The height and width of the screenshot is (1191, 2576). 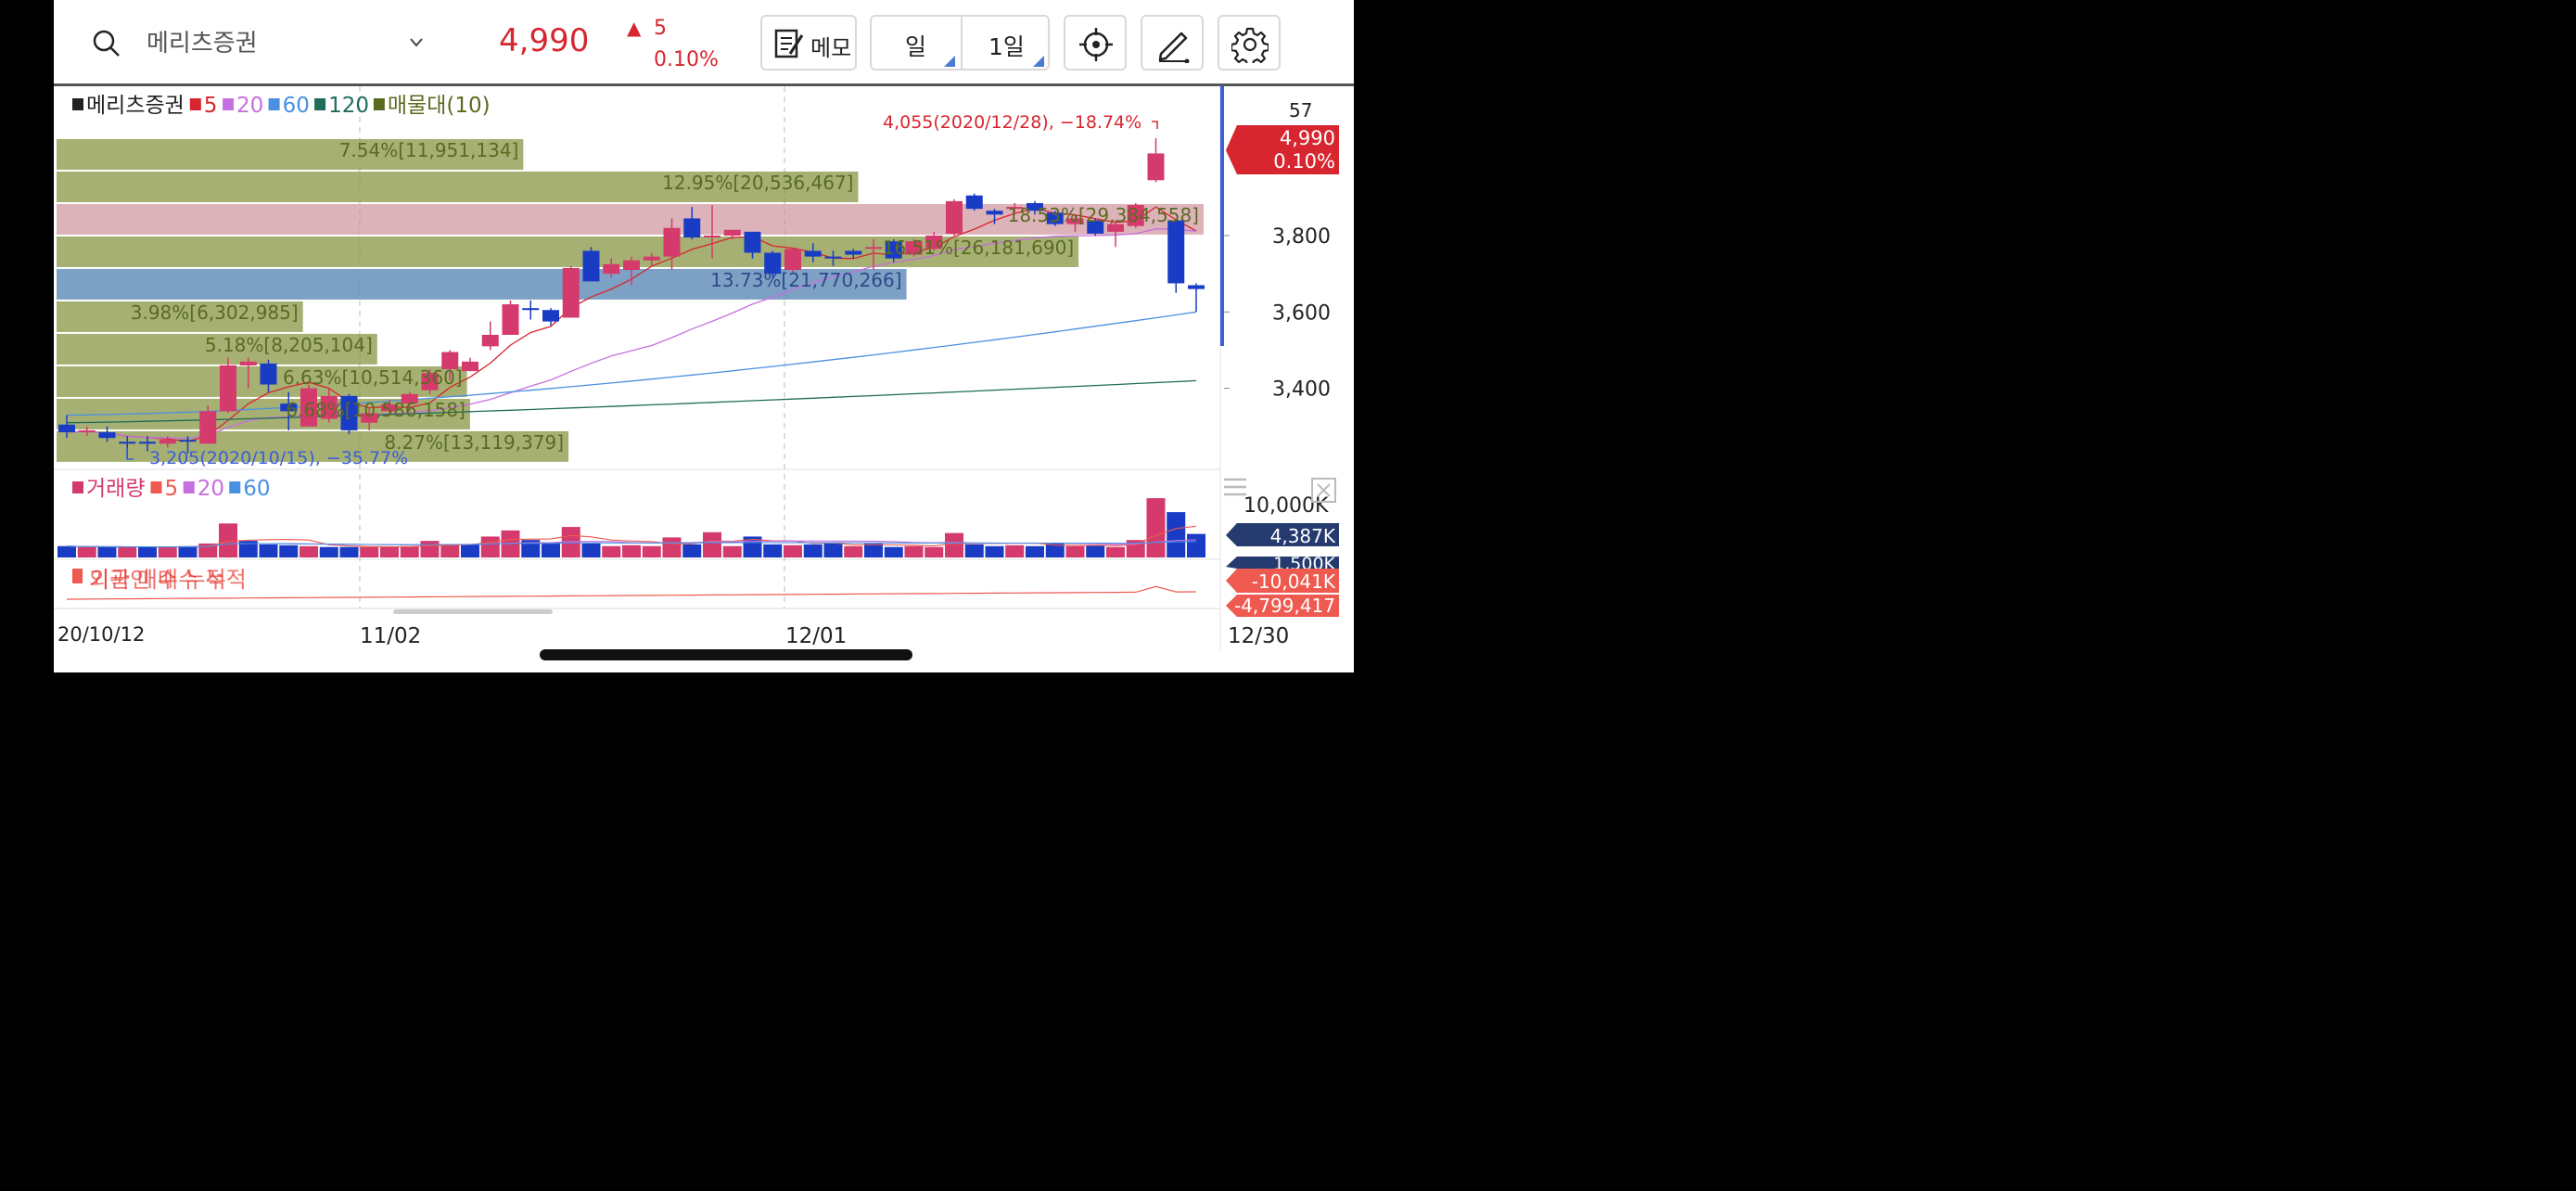 What do you see at coordinates (107, 44) in the screenshot?
I see `search-icon` at bounding box center [107, 44].